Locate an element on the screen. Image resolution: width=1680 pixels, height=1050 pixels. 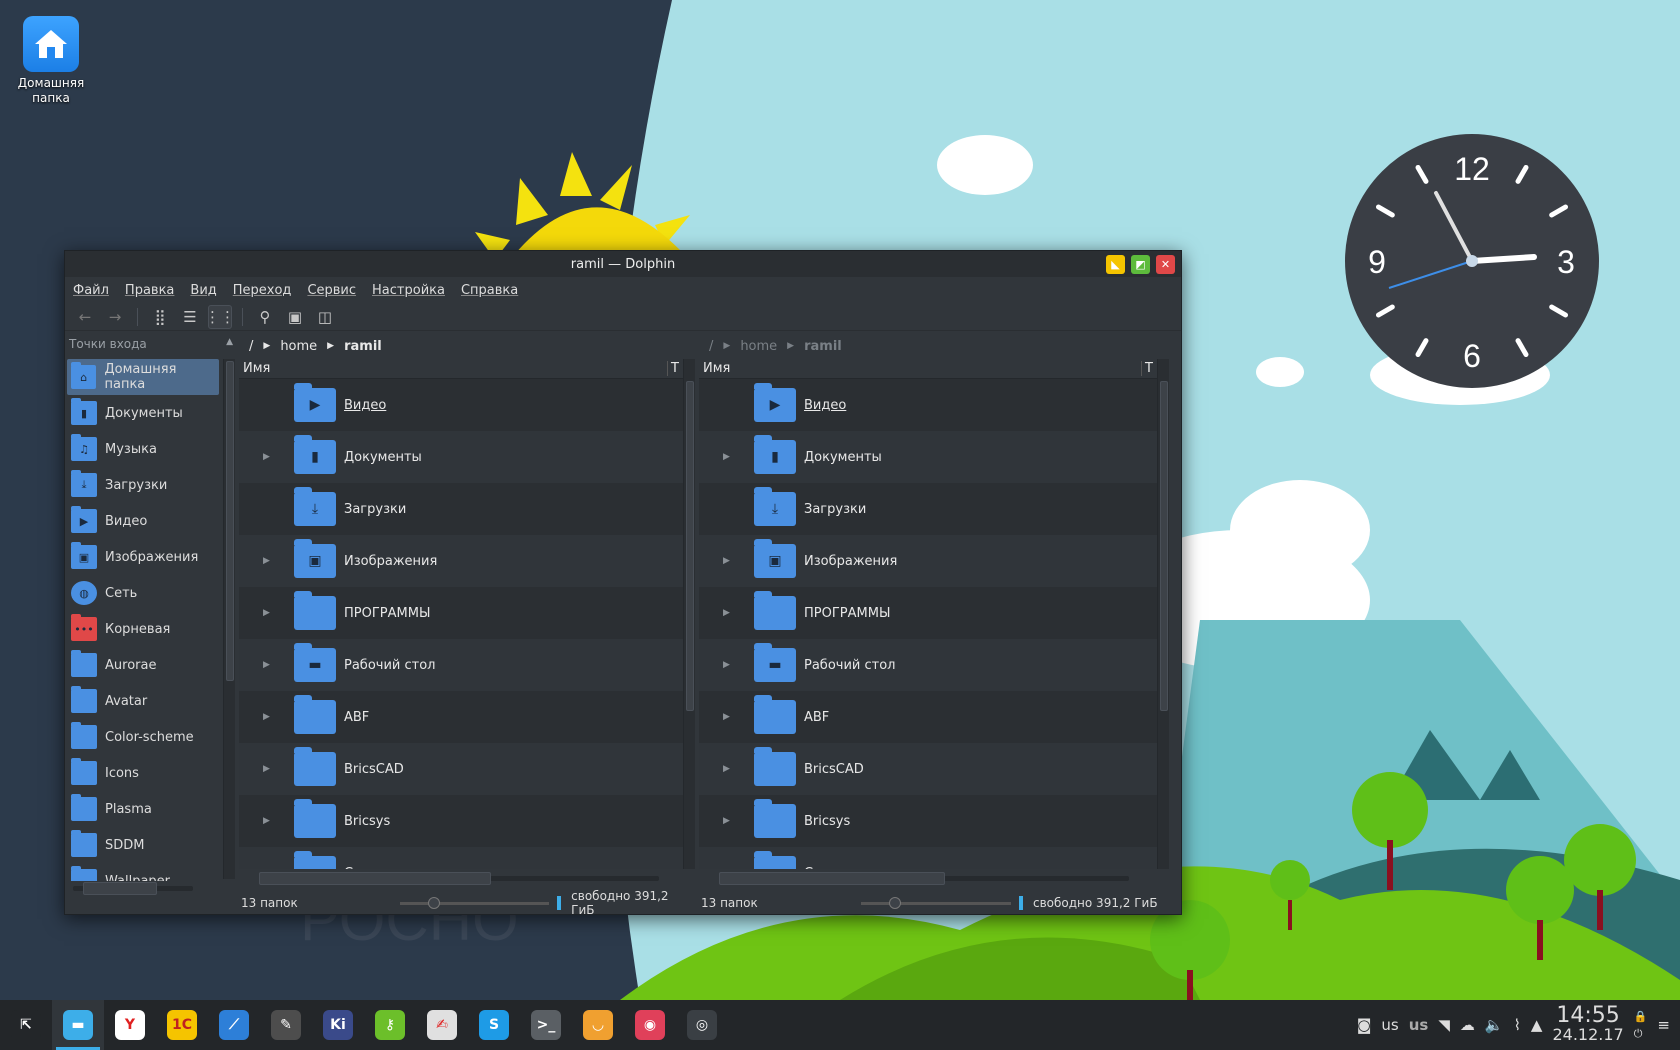
minimize-button: ◣ is located at coordinates (1115, 264).